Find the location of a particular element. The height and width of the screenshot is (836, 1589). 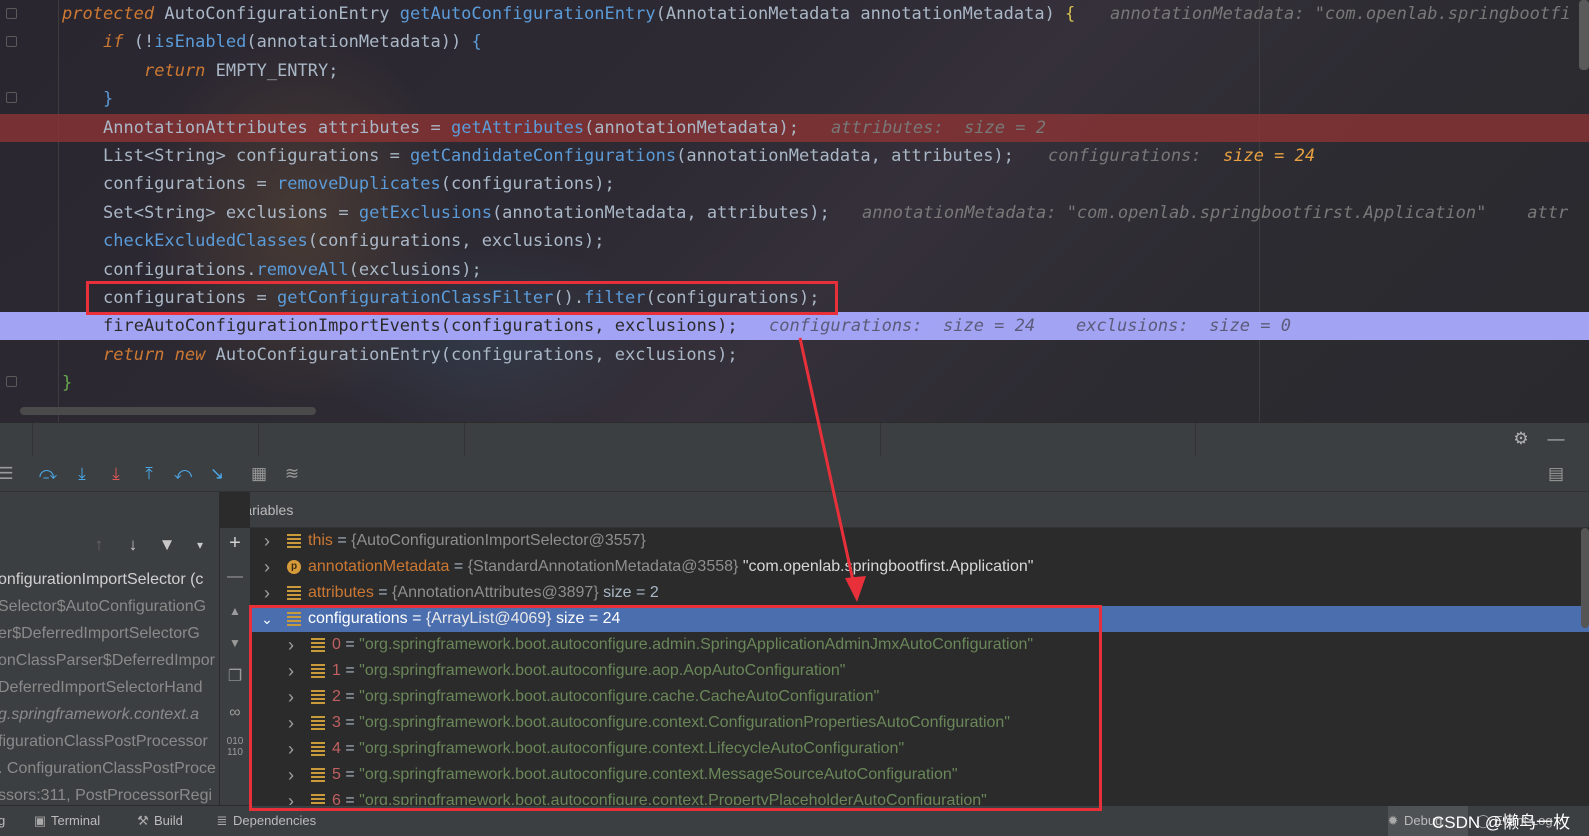

arrow-head is located at coordinates (855, 589).